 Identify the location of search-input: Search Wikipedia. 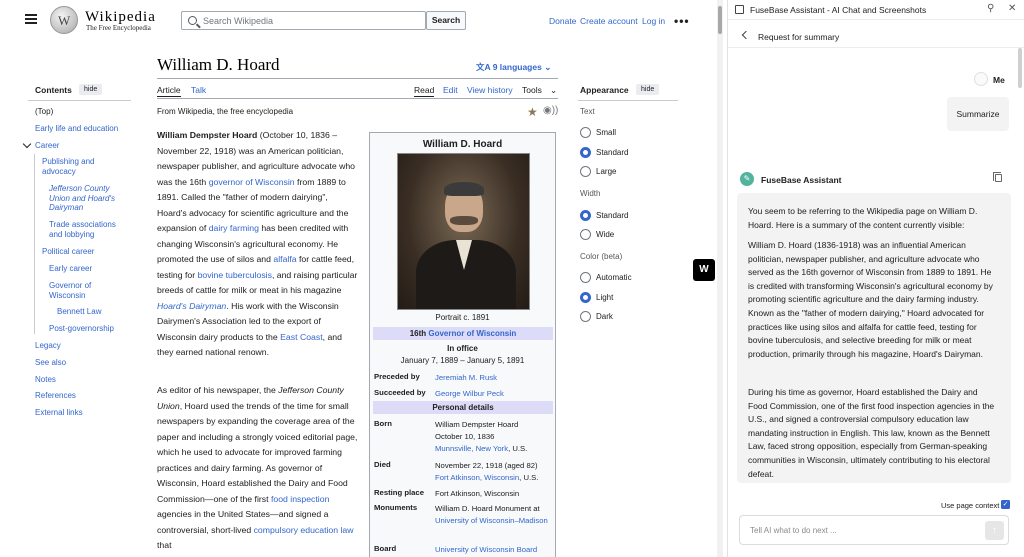
(303, 20).